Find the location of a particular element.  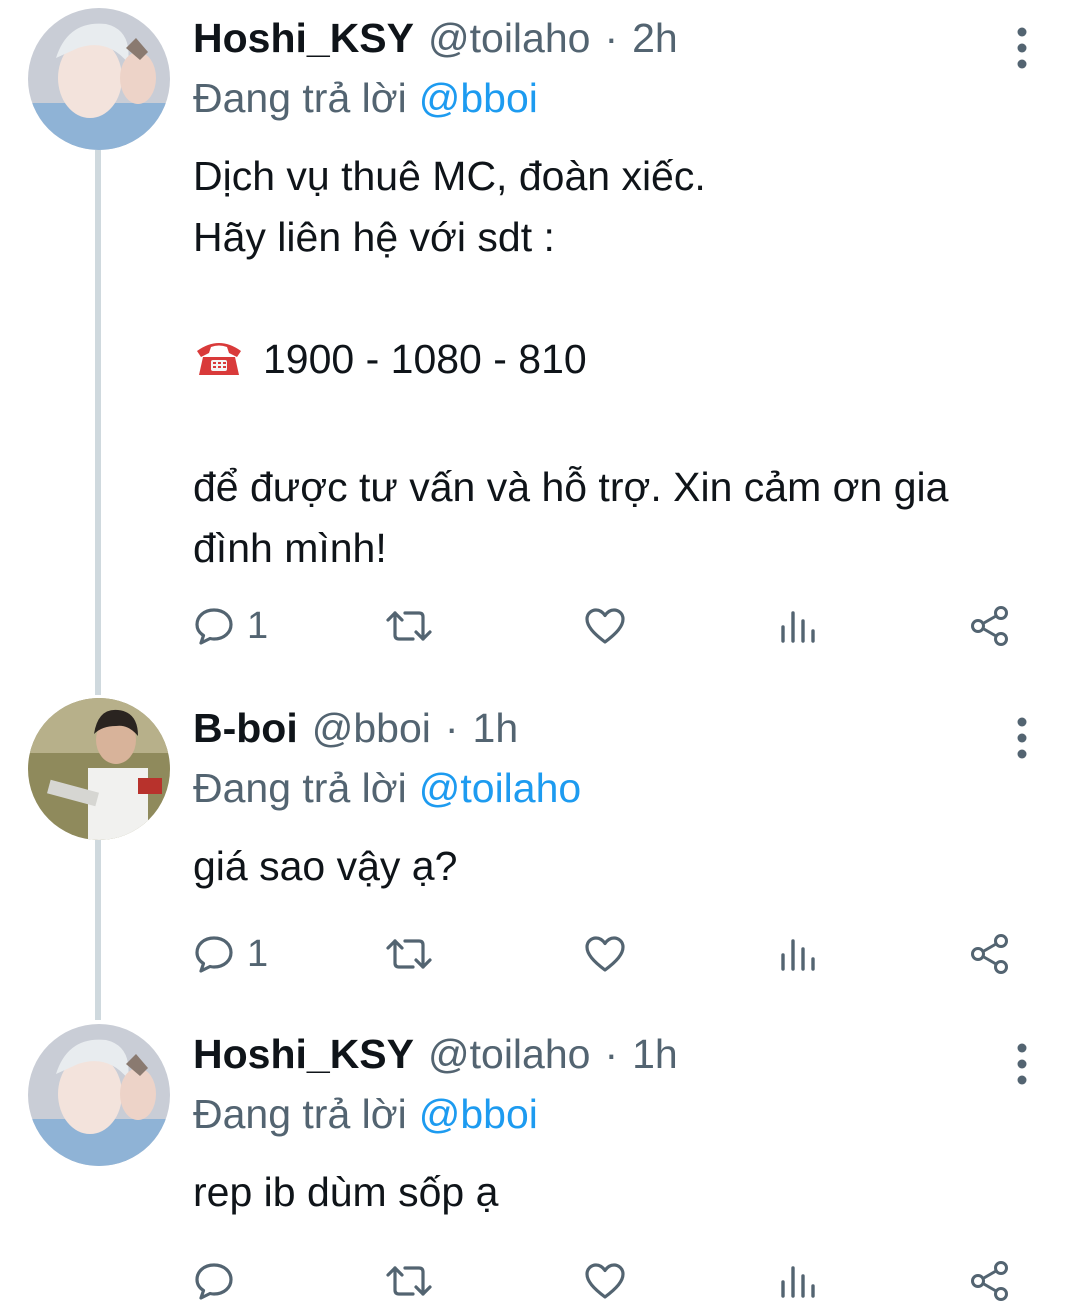

tweet-actions is located at coordinates (608, 1281).